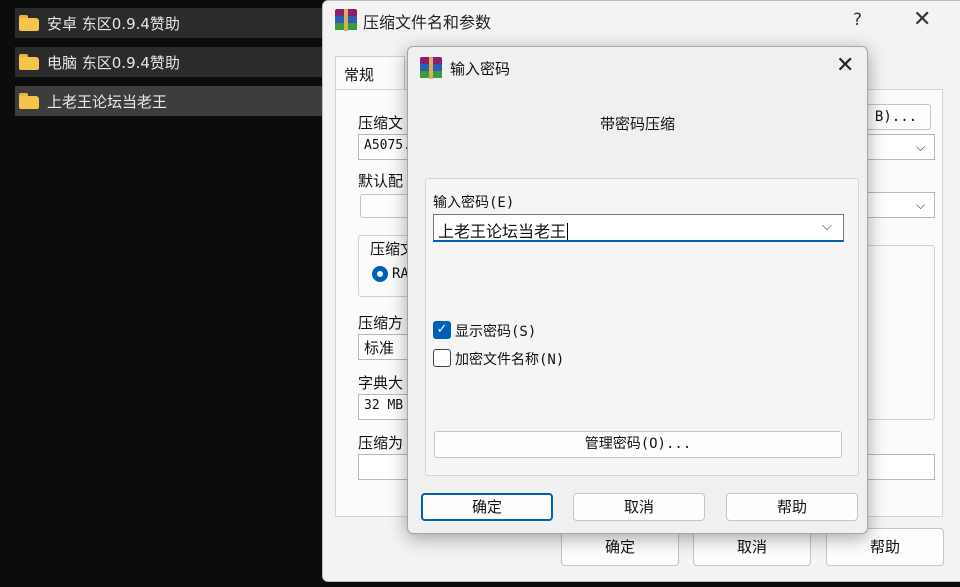 This screenshot has height=587, width=960. I want to click on folder-name: 上老王论坛当老王, so click(107, 101).